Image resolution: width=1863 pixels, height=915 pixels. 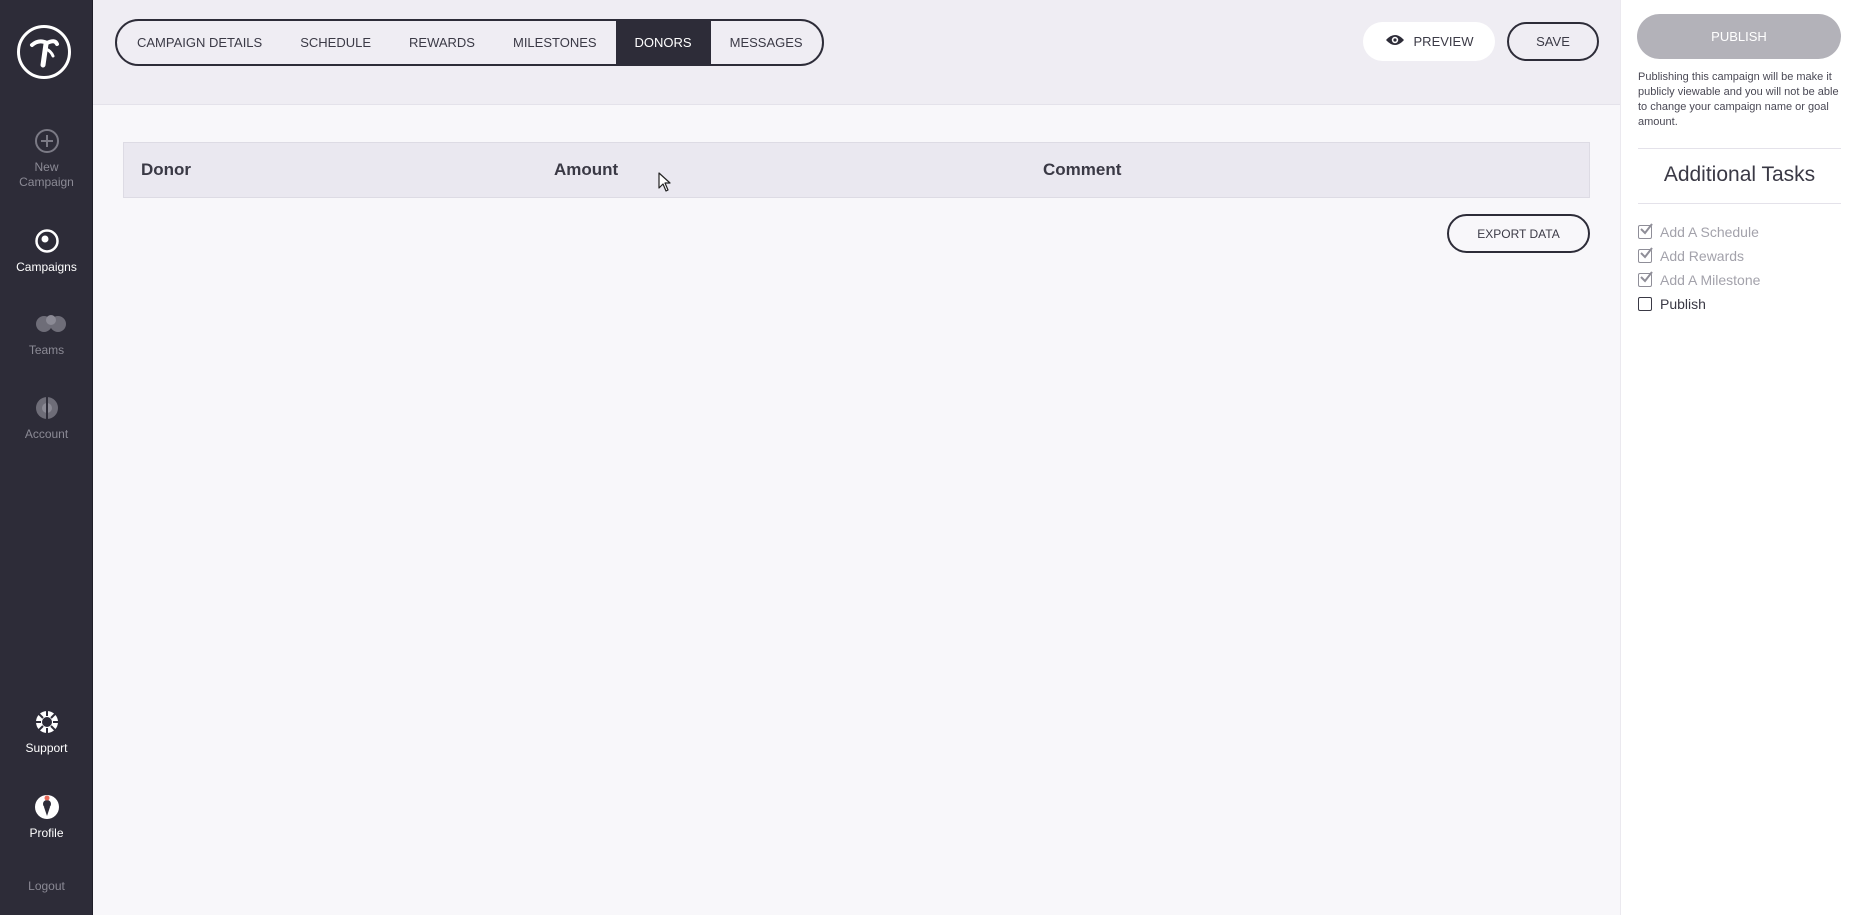 I want to click on thrivable-logo-icon, so click(x=44, y=52).